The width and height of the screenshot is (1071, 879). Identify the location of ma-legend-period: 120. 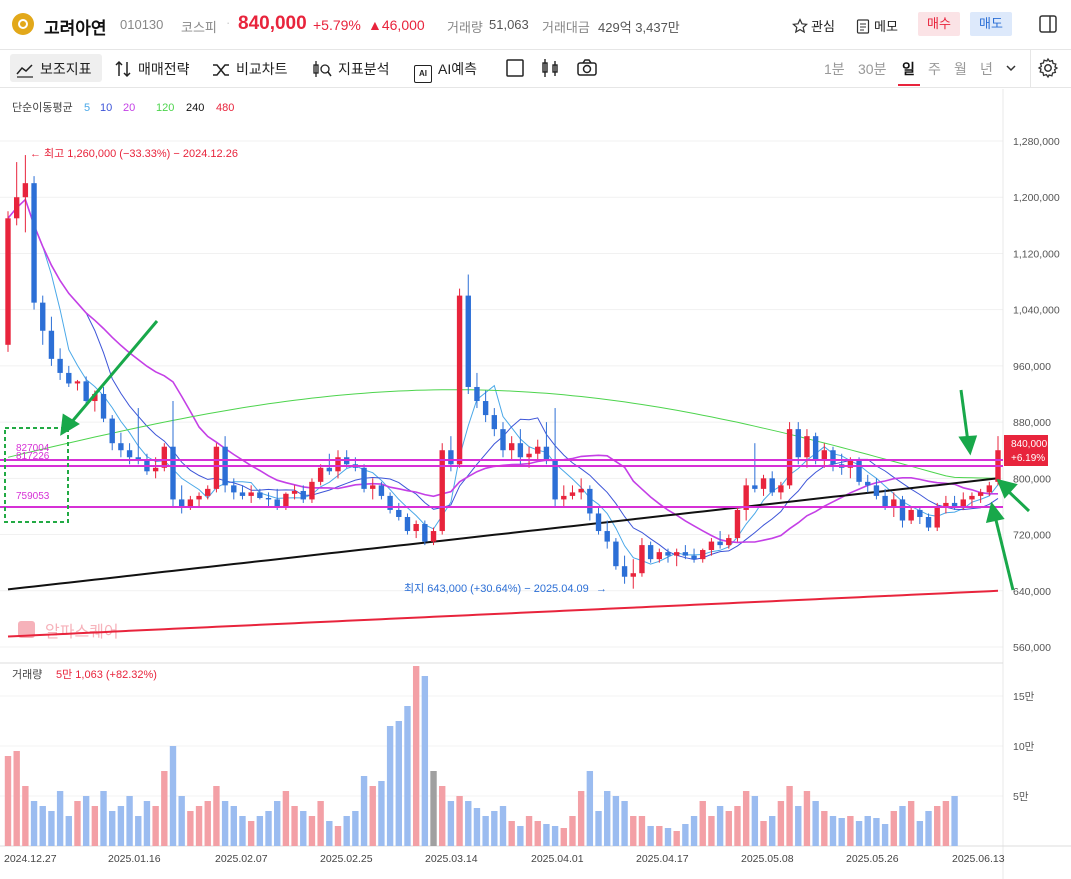
(165, 108).